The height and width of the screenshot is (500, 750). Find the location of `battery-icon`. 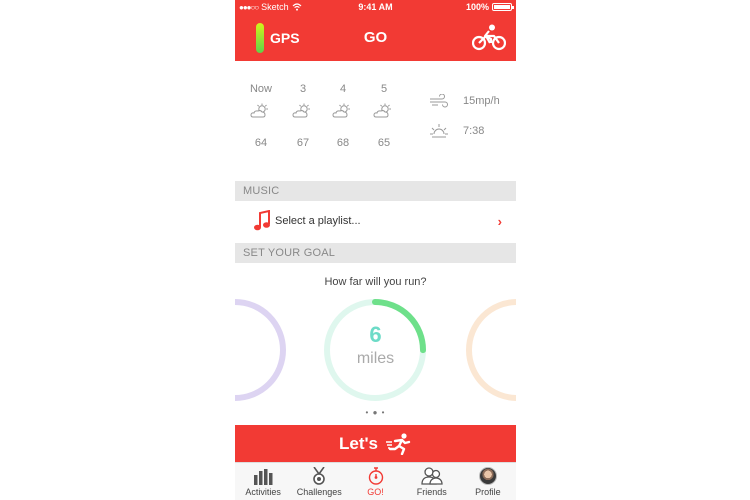

battery-icon is located at coordinates (503, 7).